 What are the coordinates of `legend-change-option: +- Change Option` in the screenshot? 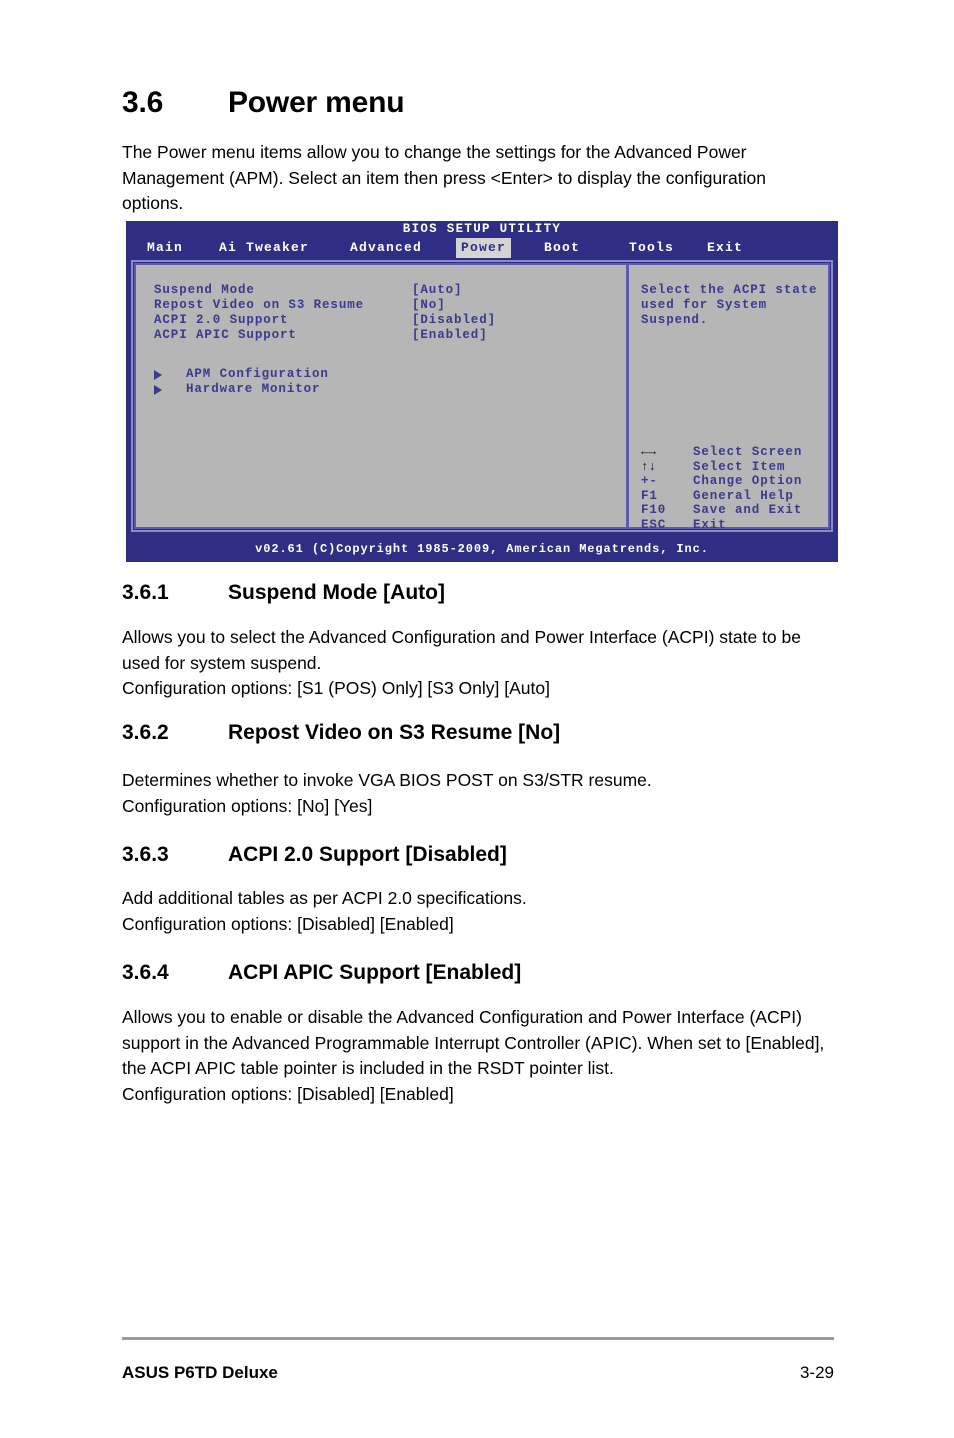 It's located at (721, 481).